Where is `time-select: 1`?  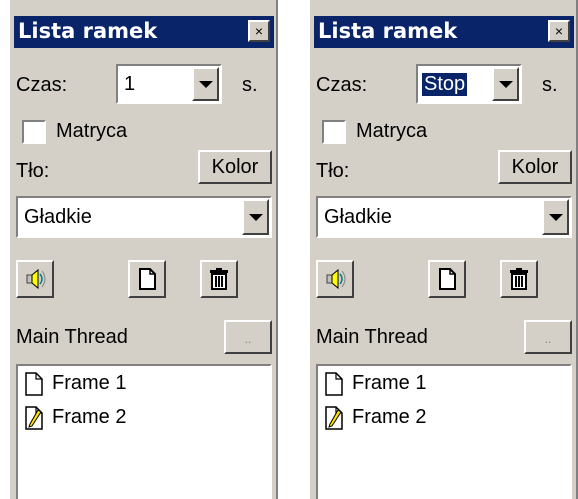 time-select: 1 is located at coordinates (169, 84).